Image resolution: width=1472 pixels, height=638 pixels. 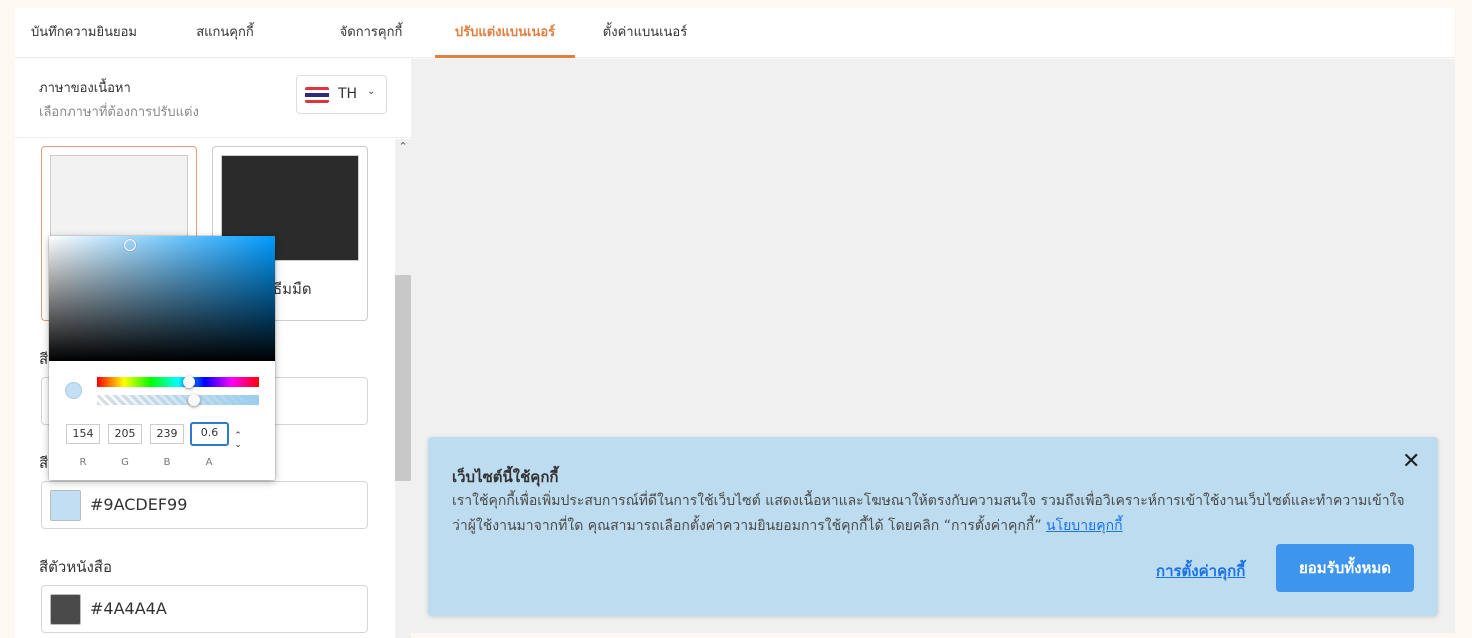 I want to click on banner-background-color-label: สี, so click(x=44, y=463).